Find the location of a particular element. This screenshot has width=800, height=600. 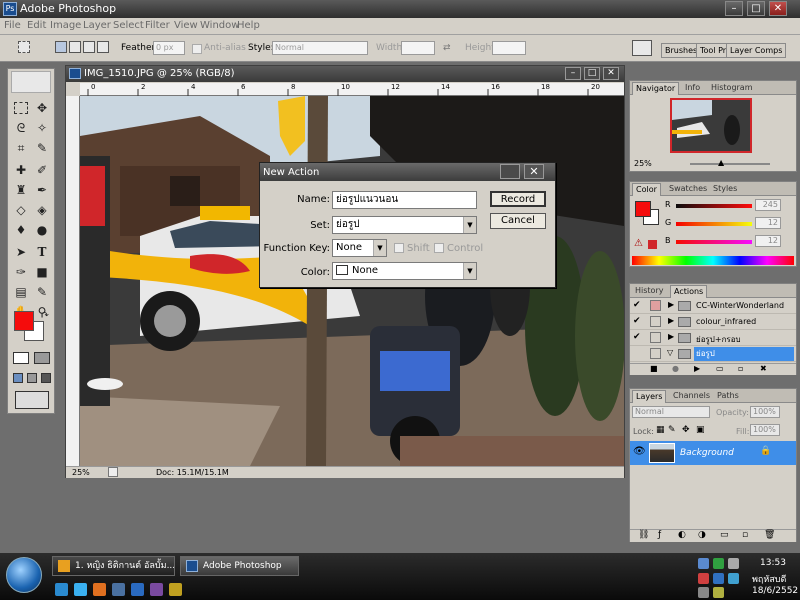

tab-histogram: Histogram is located at coordinates (732, 88).